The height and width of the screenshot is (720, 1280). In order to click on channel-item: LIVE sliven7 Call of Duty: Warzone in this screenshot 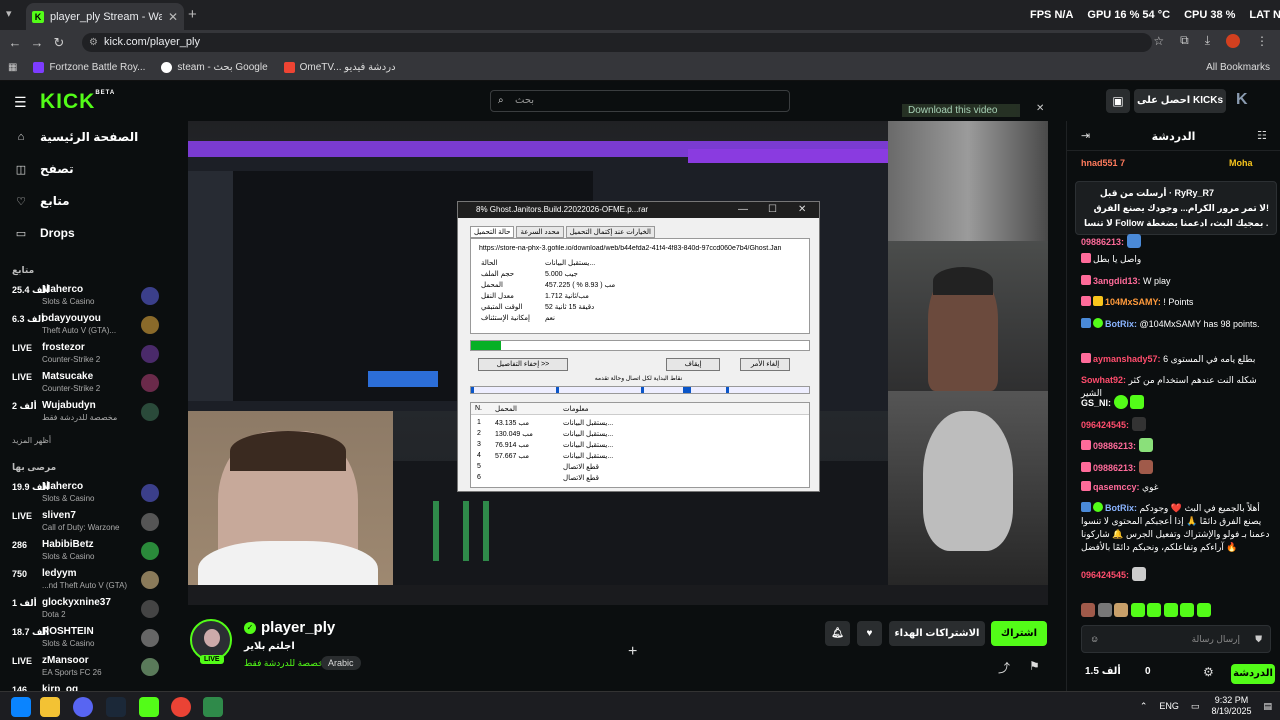, I will do `click(87, 523)`.